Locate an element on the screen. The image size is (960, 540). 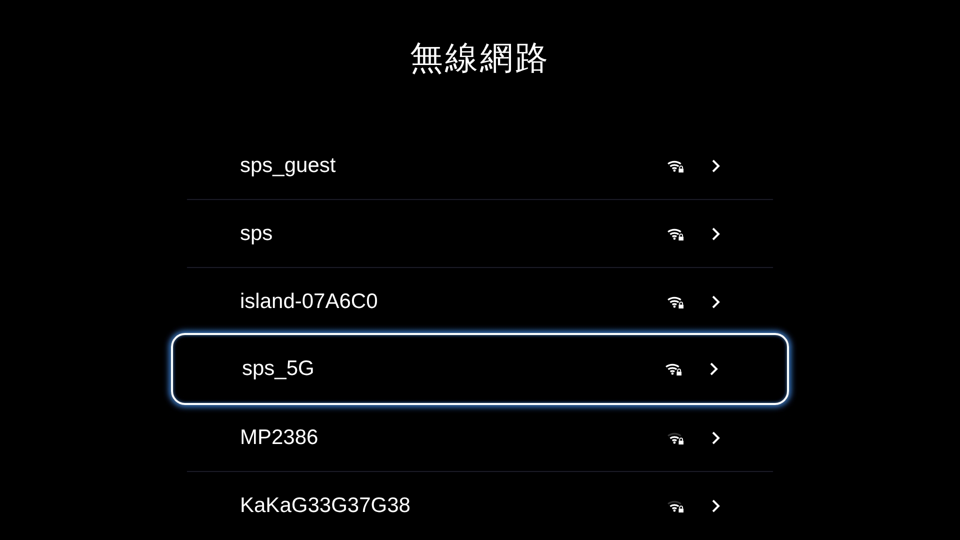
network-name: sps is located at coordinates (257, 234).